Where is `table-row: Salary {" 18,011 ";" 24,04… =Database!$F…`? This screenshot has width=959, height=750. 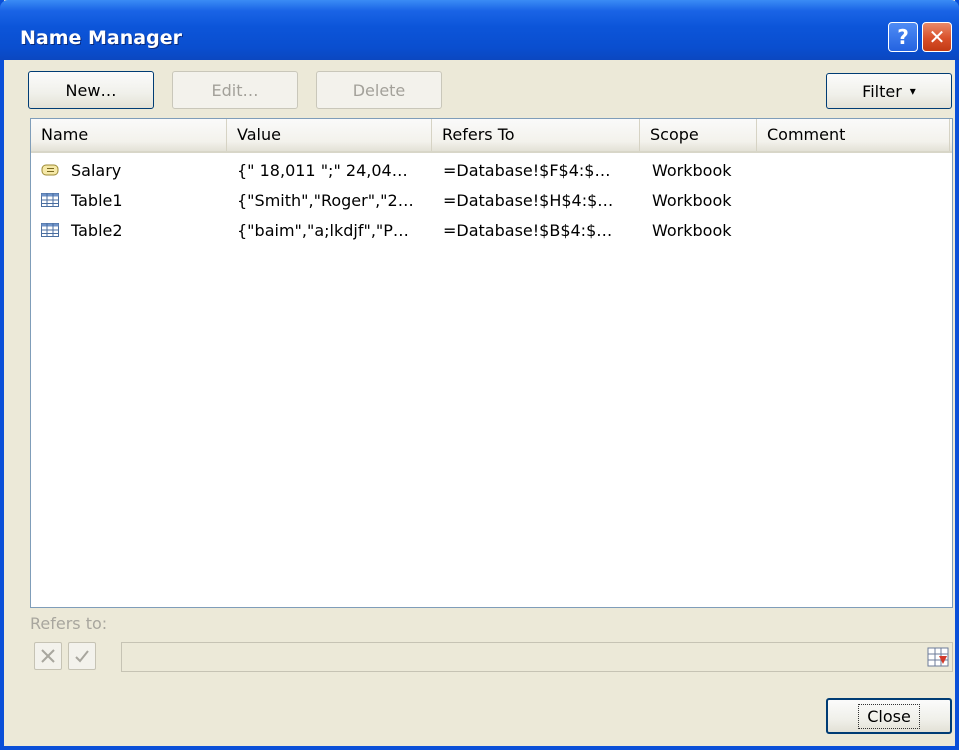 table-row: Salary {" 18,011 ";" 24,04… =Database!$F… is located at coordinates (491, 171).